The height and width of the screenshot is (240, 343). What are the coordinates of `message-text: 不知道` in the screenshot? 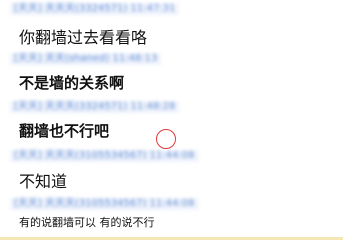 It's located at (43, 181).